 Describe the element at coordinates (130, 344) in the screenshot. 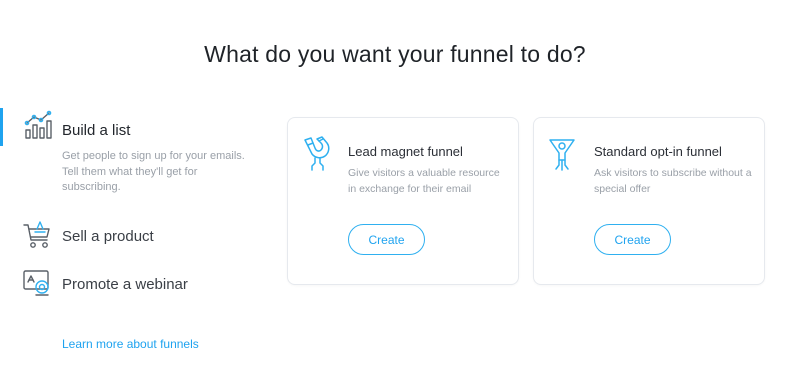

I see `learn-more-link: Learn more about funnels` at that location.